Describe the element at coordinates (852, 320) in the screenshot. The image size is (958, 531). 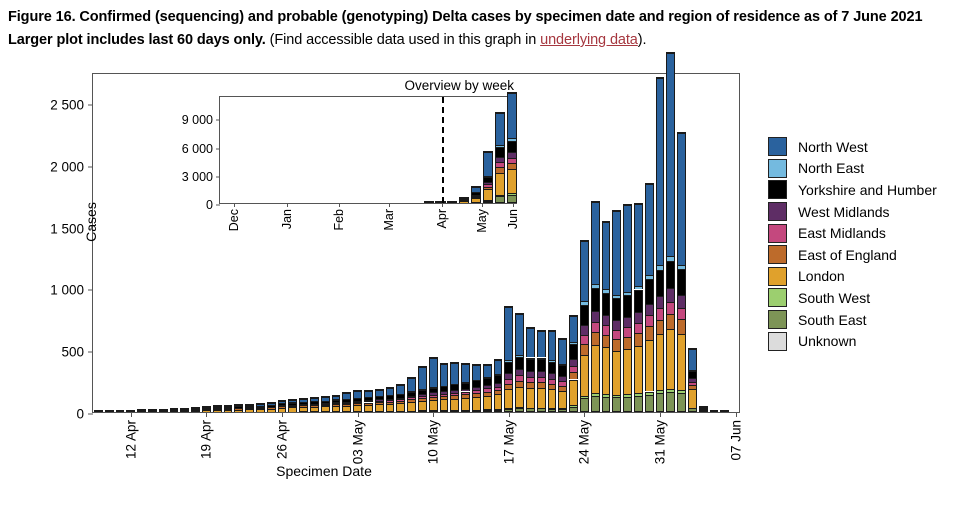
I see `legend-item-south-east: South East` at that location.